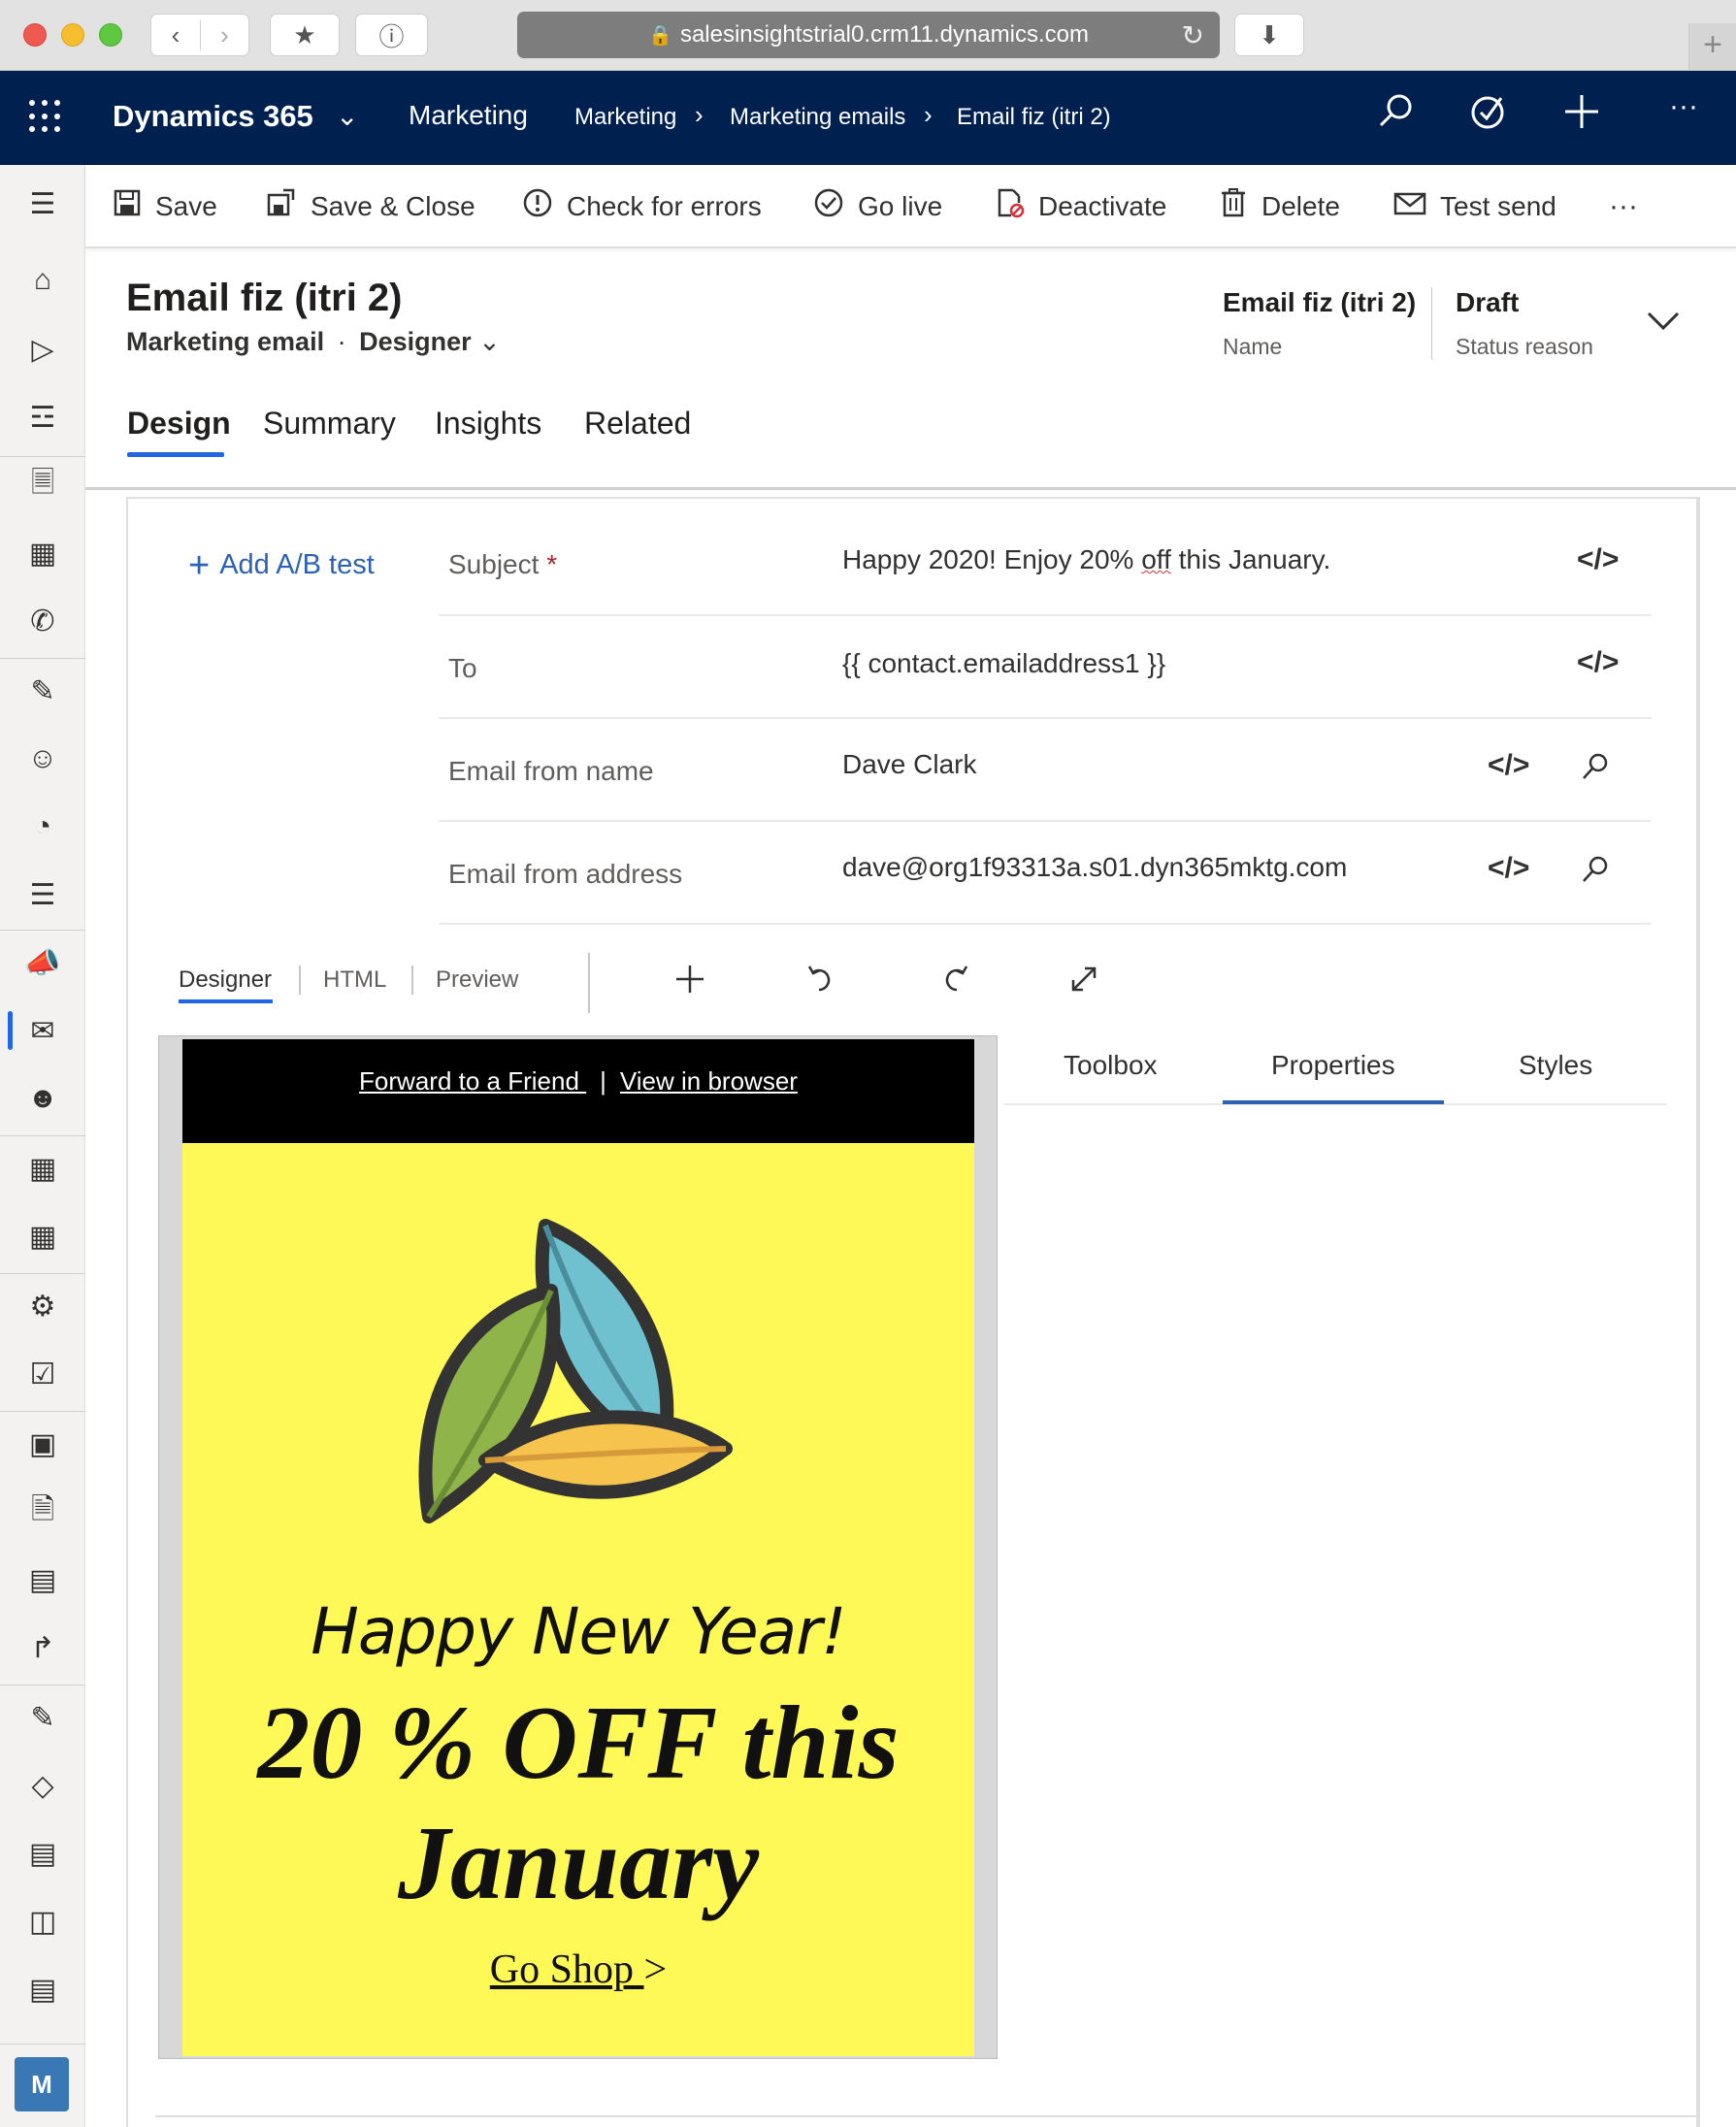 The width and height of the screenshot is (1736, 2127). What do you see at coordinates (72, 35) in the screenshot?
I see `minimize-window-button` at bounding box center [72, 35].